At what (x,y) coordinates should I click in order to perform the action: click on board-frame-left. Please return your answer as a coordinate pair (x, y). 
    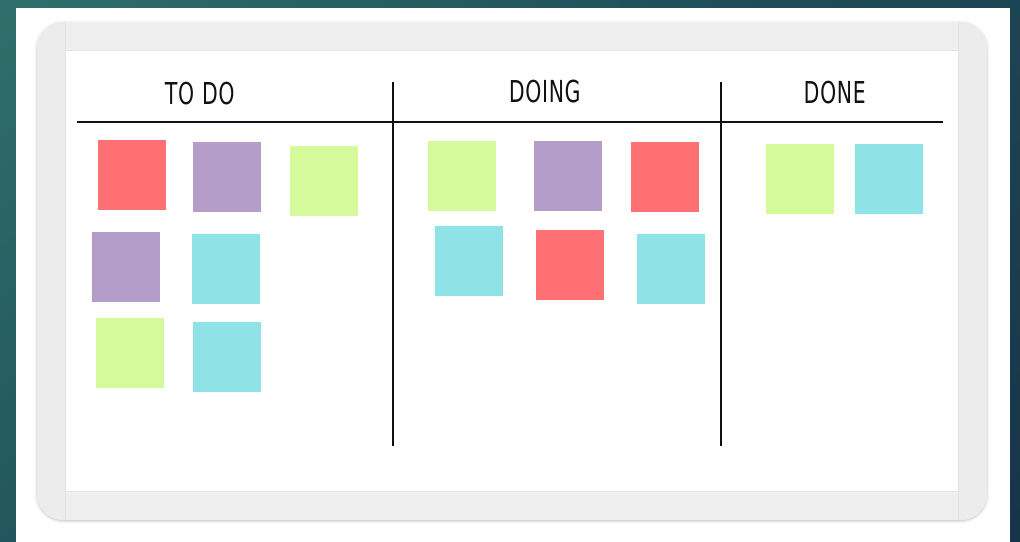
    Looking at the image, I should click on (51, 271).